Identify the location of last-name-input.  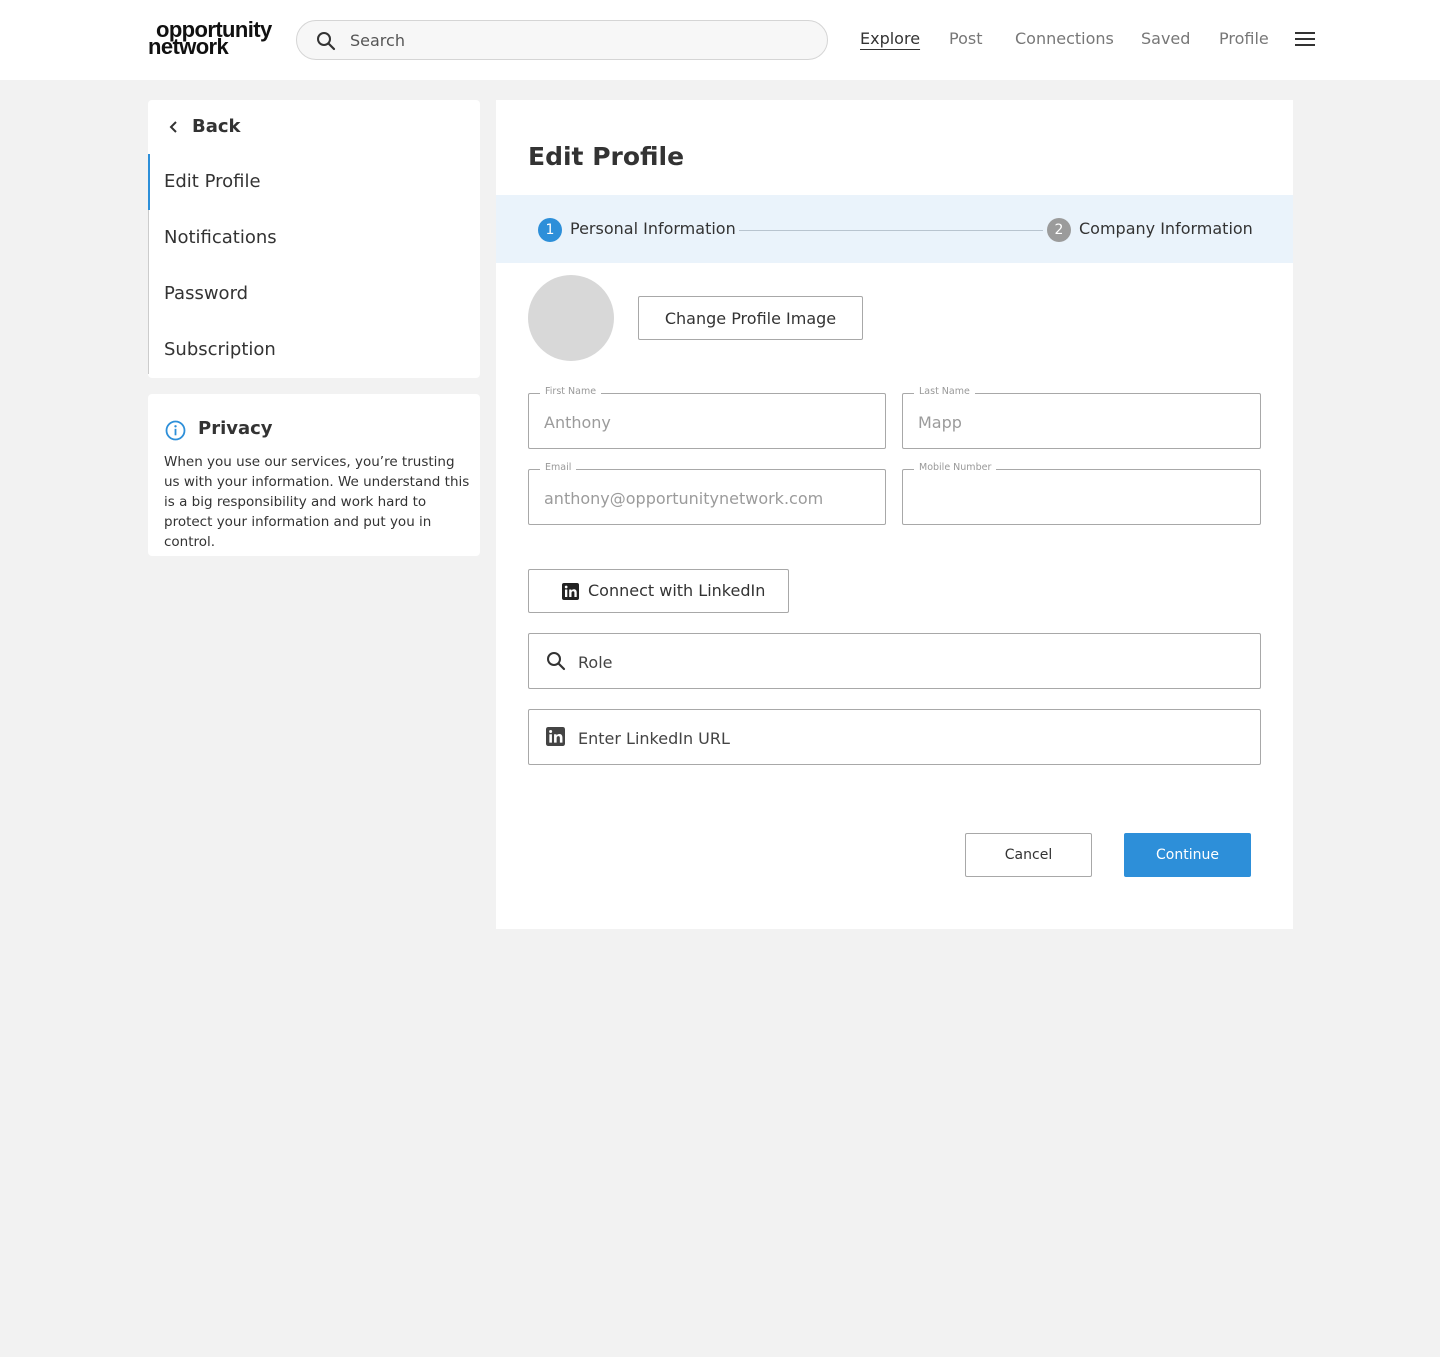
(1078, 422).